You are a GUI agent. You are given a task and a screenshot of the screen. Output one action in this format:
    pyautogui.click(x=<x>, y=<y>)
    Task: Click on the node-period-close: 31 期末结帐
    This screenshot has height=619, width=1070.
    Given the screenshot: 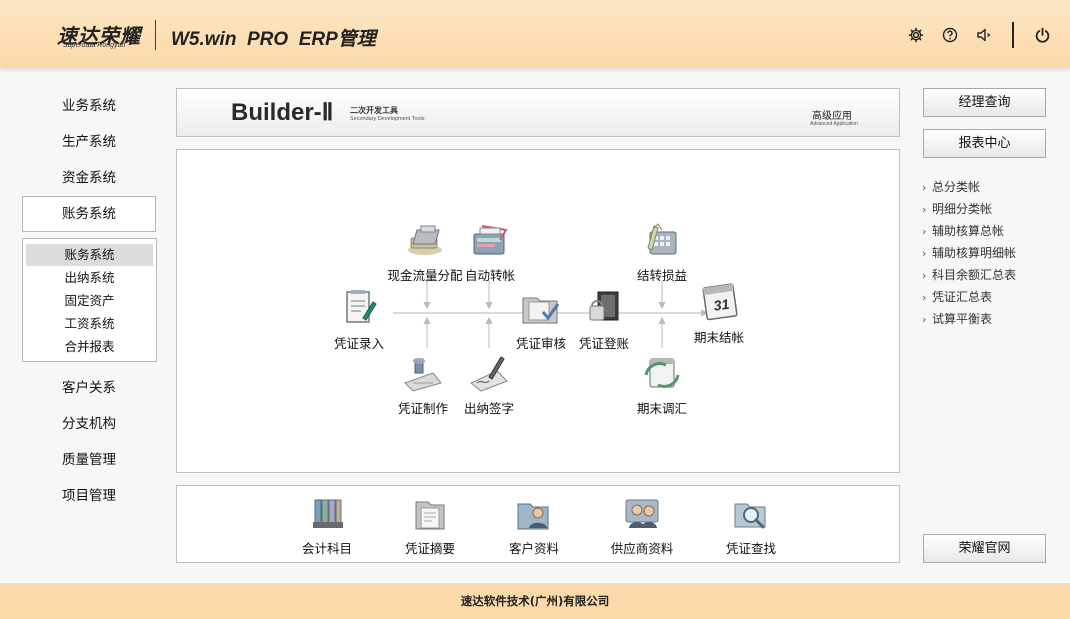 What is the action you would take?
    pyautogui.click(x=719, y=314)
    